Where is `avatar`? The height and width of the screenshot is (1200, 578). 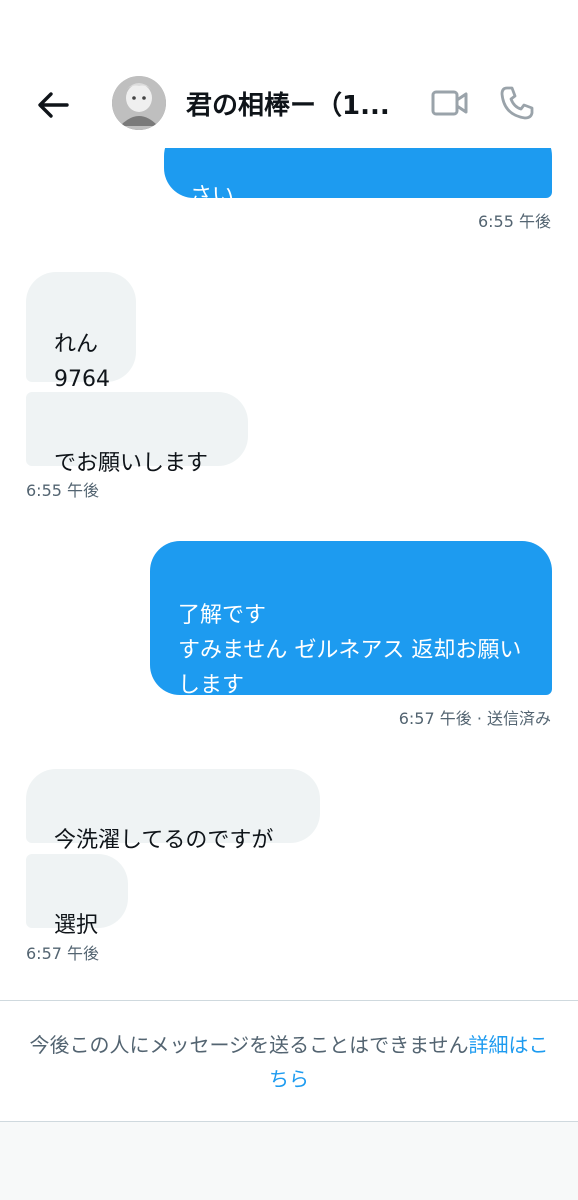 avatar is located at coordinates (139, 103).